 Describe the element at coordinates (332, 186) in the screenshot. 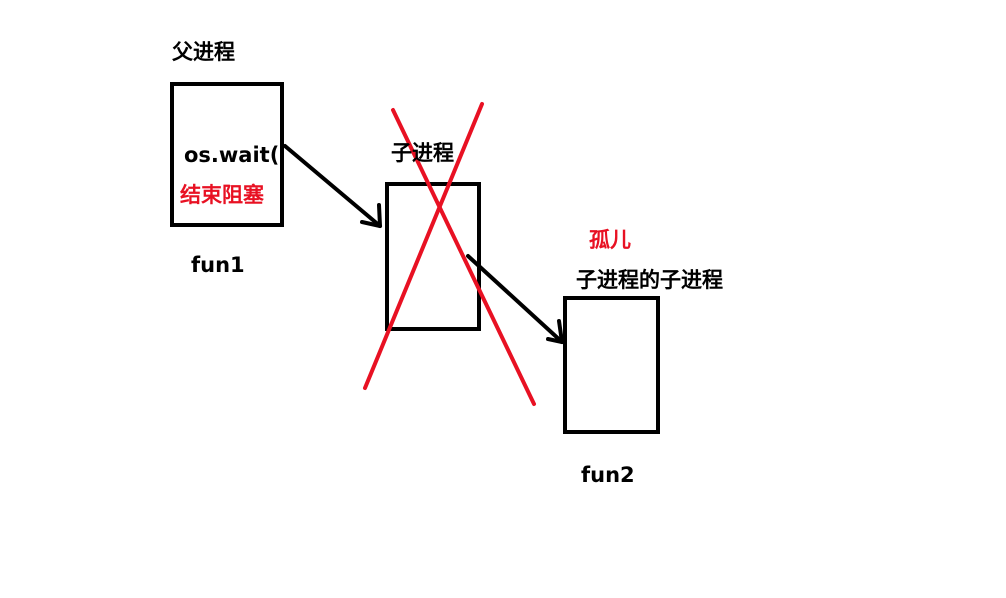

I see `arrow-parent-to-child` at that location.